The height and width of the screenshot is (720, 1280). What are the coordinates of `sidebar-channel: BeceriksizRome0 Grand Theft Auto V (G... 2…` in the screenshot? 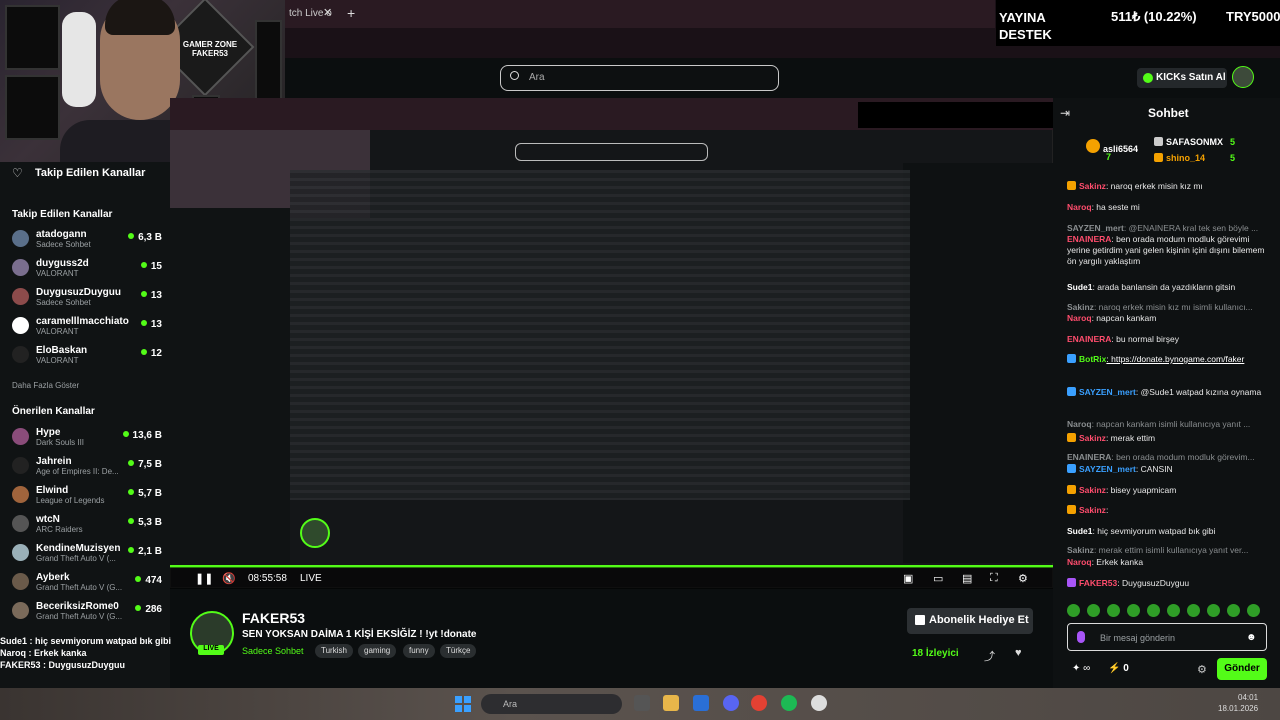 It's located at (87, 612).